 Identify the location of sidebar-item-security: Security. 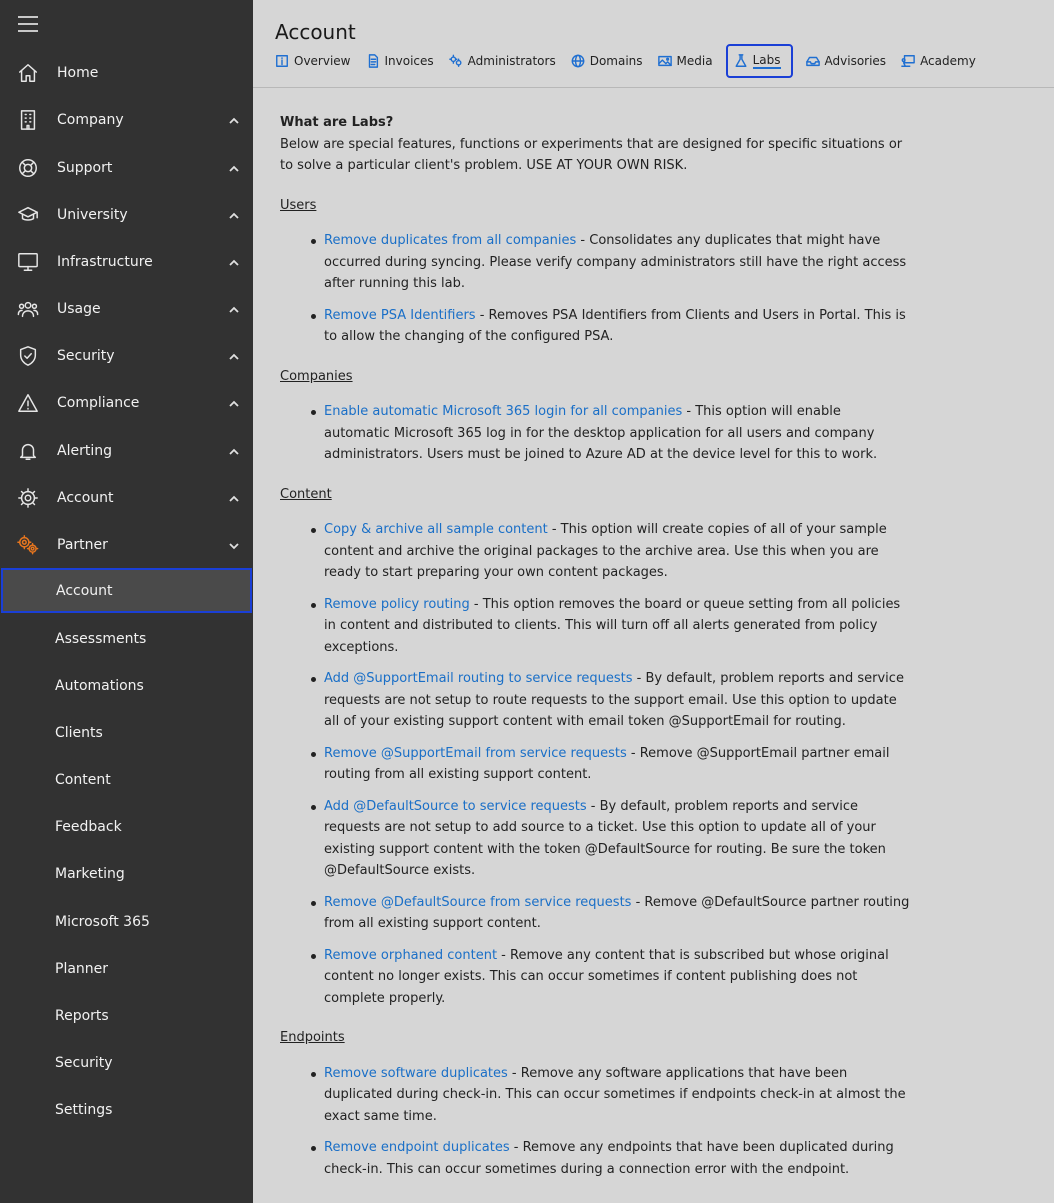
(126, 355).